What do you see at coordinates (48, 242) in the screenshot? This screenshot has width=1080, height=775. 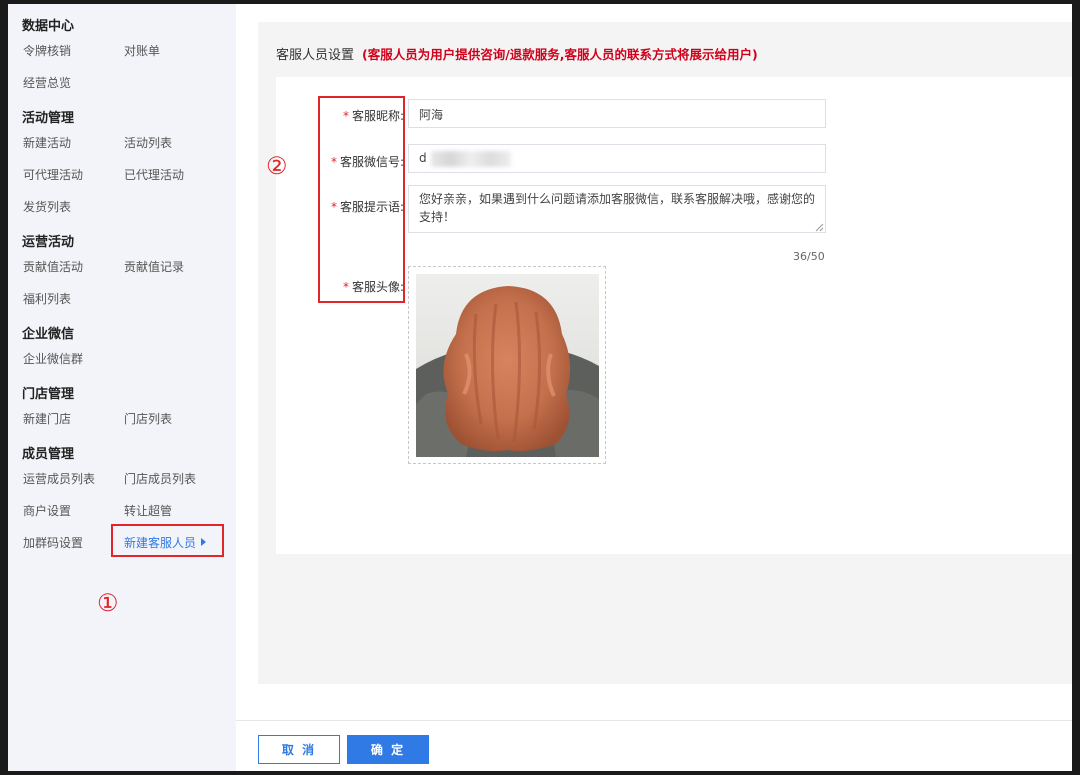 I see `section-title-operations: 运营活动` at bounding box center [48, 242].